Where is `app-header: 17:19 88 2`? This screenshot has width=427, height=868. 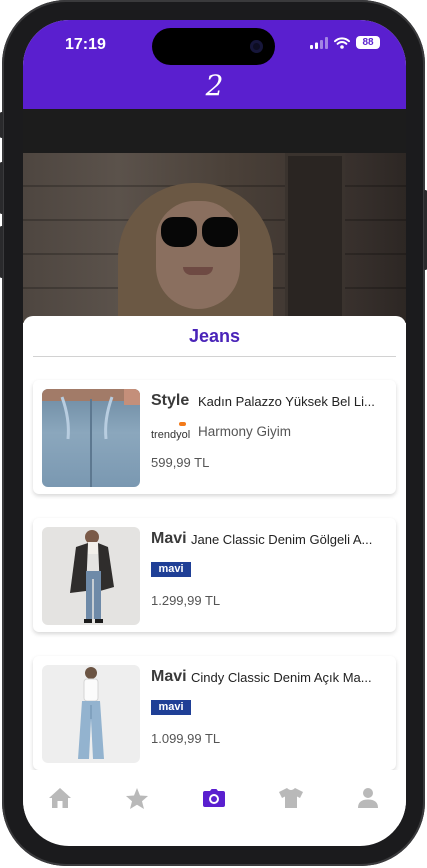
app-header: 17:19 88 2 is located at coordinates (214, 64).